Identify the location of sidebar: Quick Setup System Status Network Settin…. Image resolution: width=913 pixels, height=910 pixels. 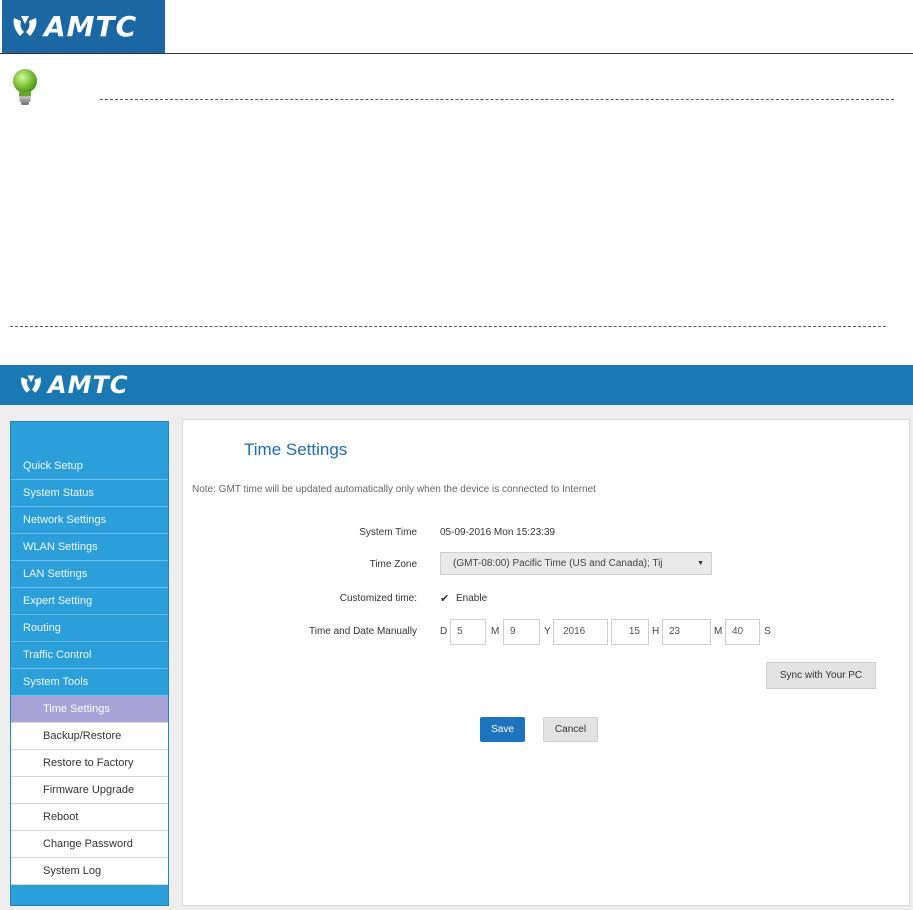
(89, 663).